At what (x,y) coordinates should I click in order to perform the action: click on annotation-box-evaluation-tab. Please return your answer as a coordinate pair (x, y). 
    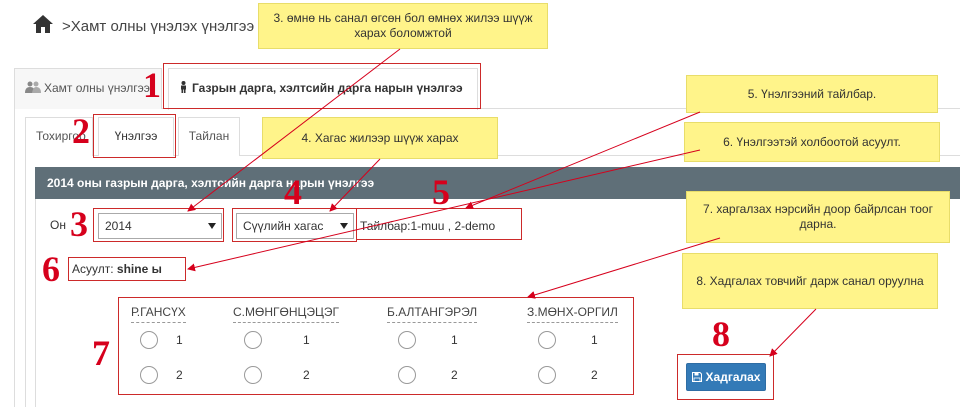
    Looking at the image, I should click on (134, 136).